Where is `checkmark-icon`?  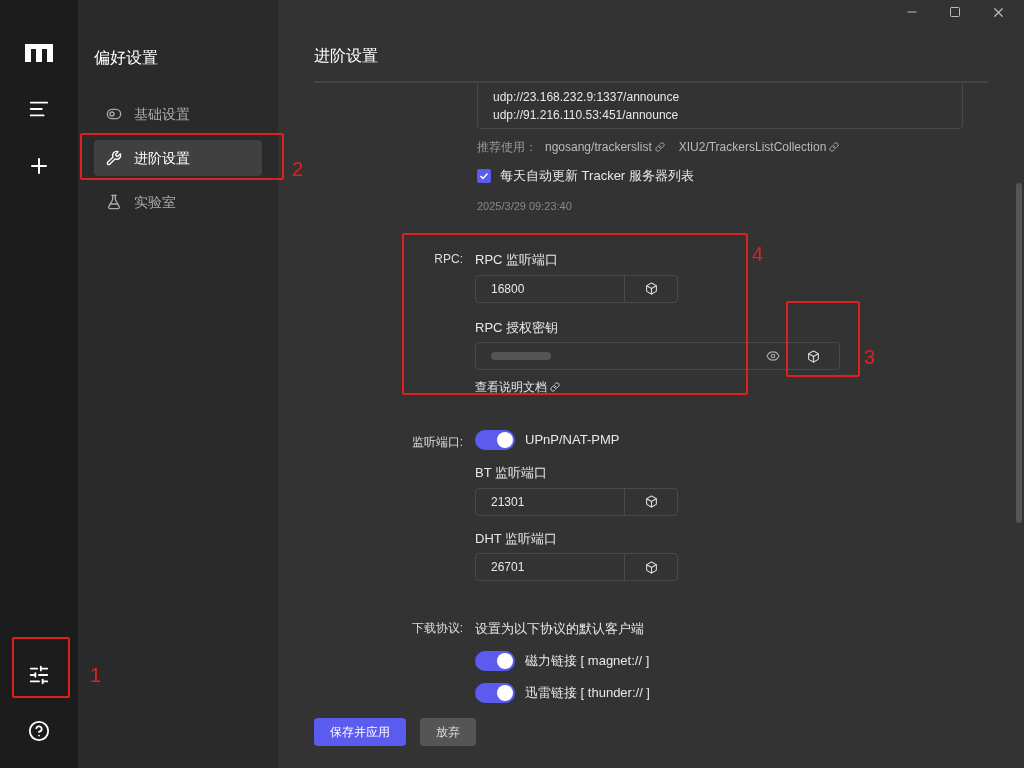
checkmark-icon is located at coordinates (484, 175).